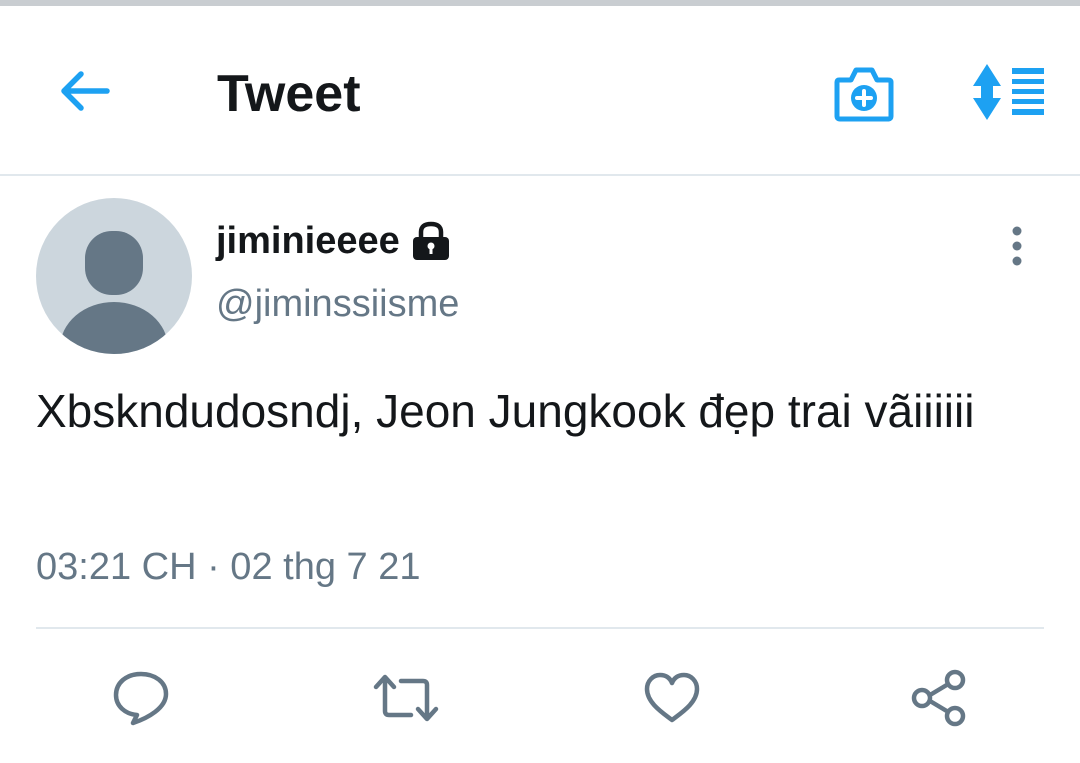 This screenshot has height=763, width=1080. Describe the element at coordinates (308, 241) in the screenshot. I see `display-name: jiminieeee` at that location.